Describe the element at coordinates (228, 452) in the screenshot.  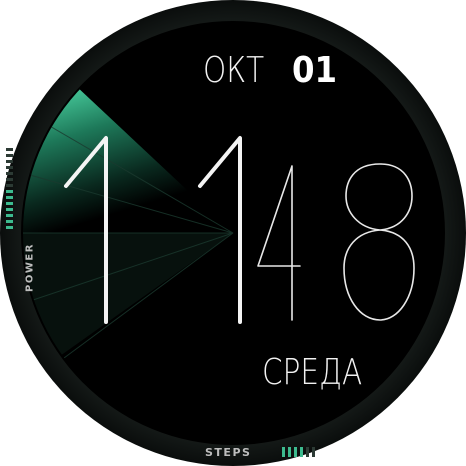
I see `steps-label: STEPS` at that location.